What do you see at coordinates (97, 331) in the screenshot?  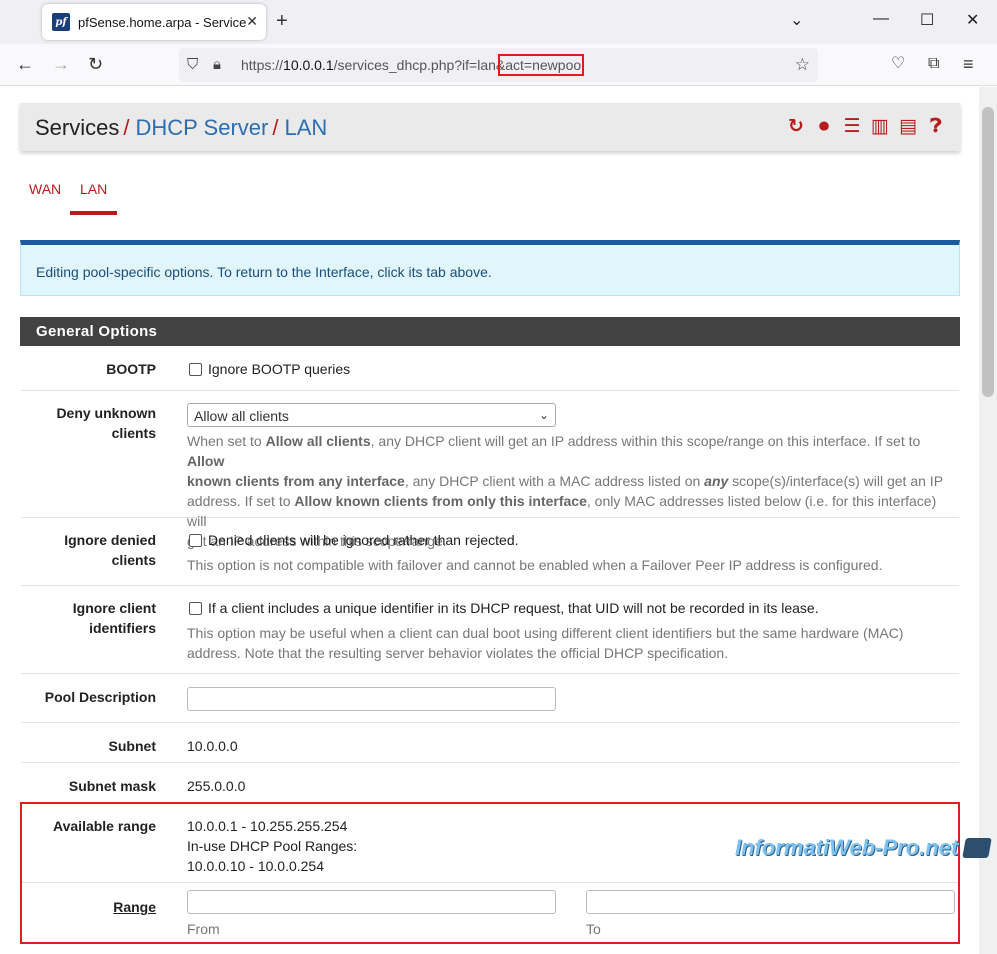 I see `panel-title: General Options` at bounding box center [97, 331].